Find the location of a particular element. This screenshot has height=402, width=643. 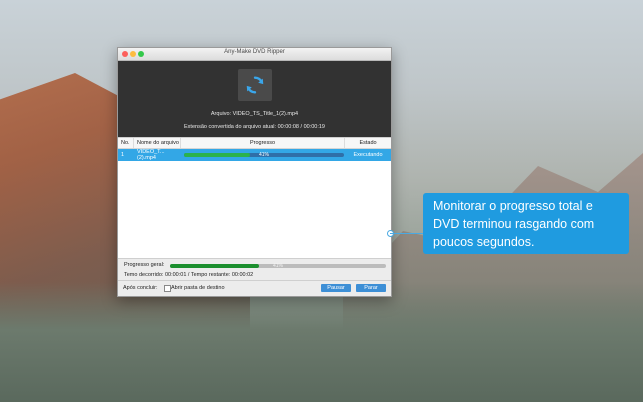

column-header-filename: Nome do arquivo is located at coordinates (157, 143).